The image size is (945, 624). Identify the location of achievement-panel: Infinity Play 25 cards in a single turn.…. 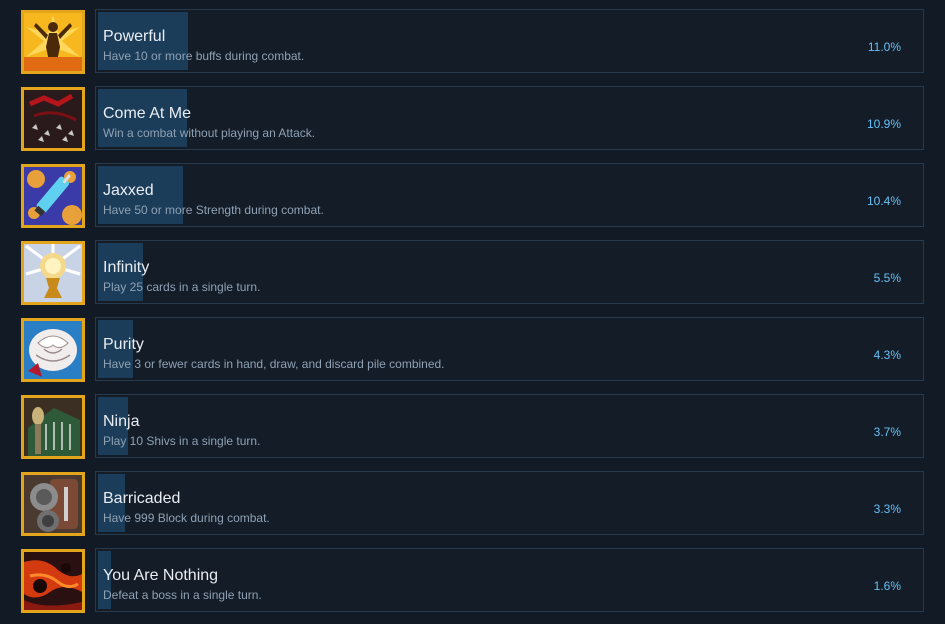
(509, 272).